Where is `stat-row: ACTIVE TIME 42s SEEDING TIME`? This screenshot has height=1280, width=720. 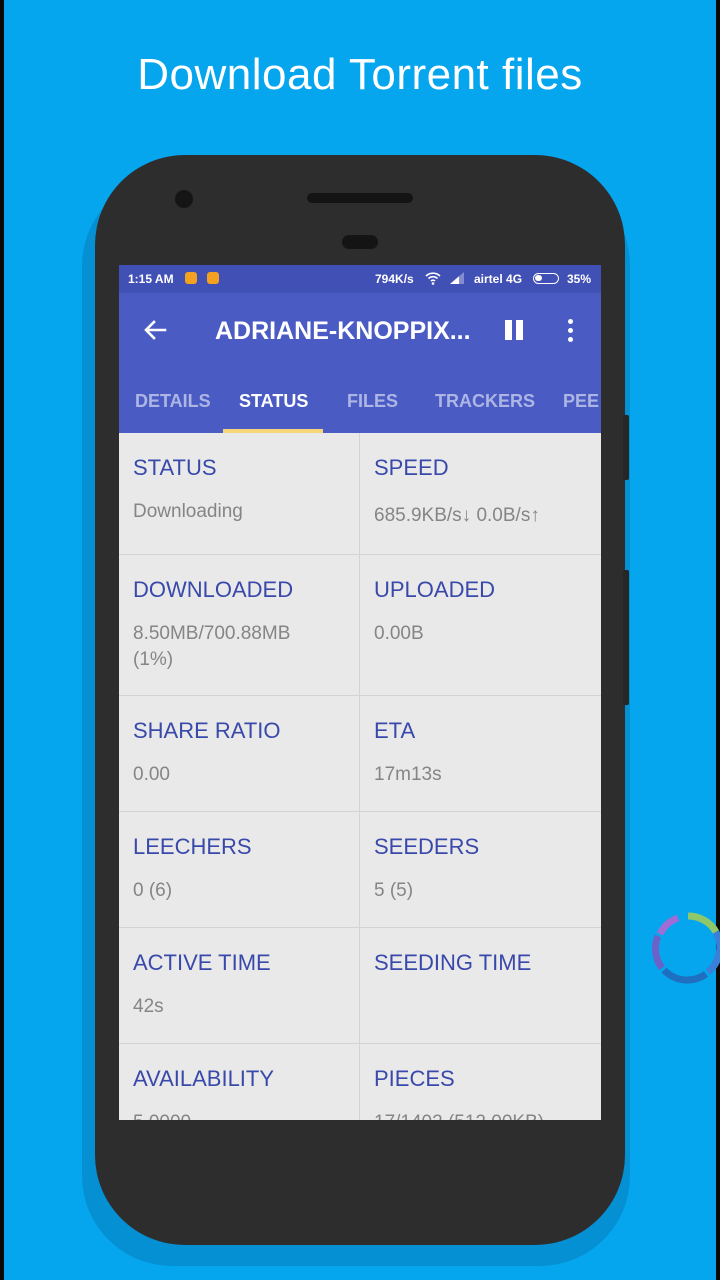 stat-row: ACTIVE TIME 42s SEEDING TIME is located at coordinates (360, 986).